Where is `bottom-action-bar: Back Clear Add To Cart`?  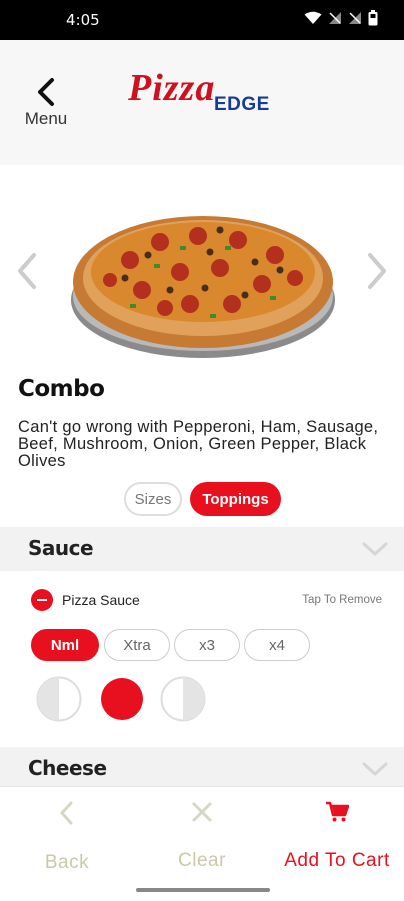
bottom-action-bar: Back Clear Add To Cart is located at coordinates (202, 843).